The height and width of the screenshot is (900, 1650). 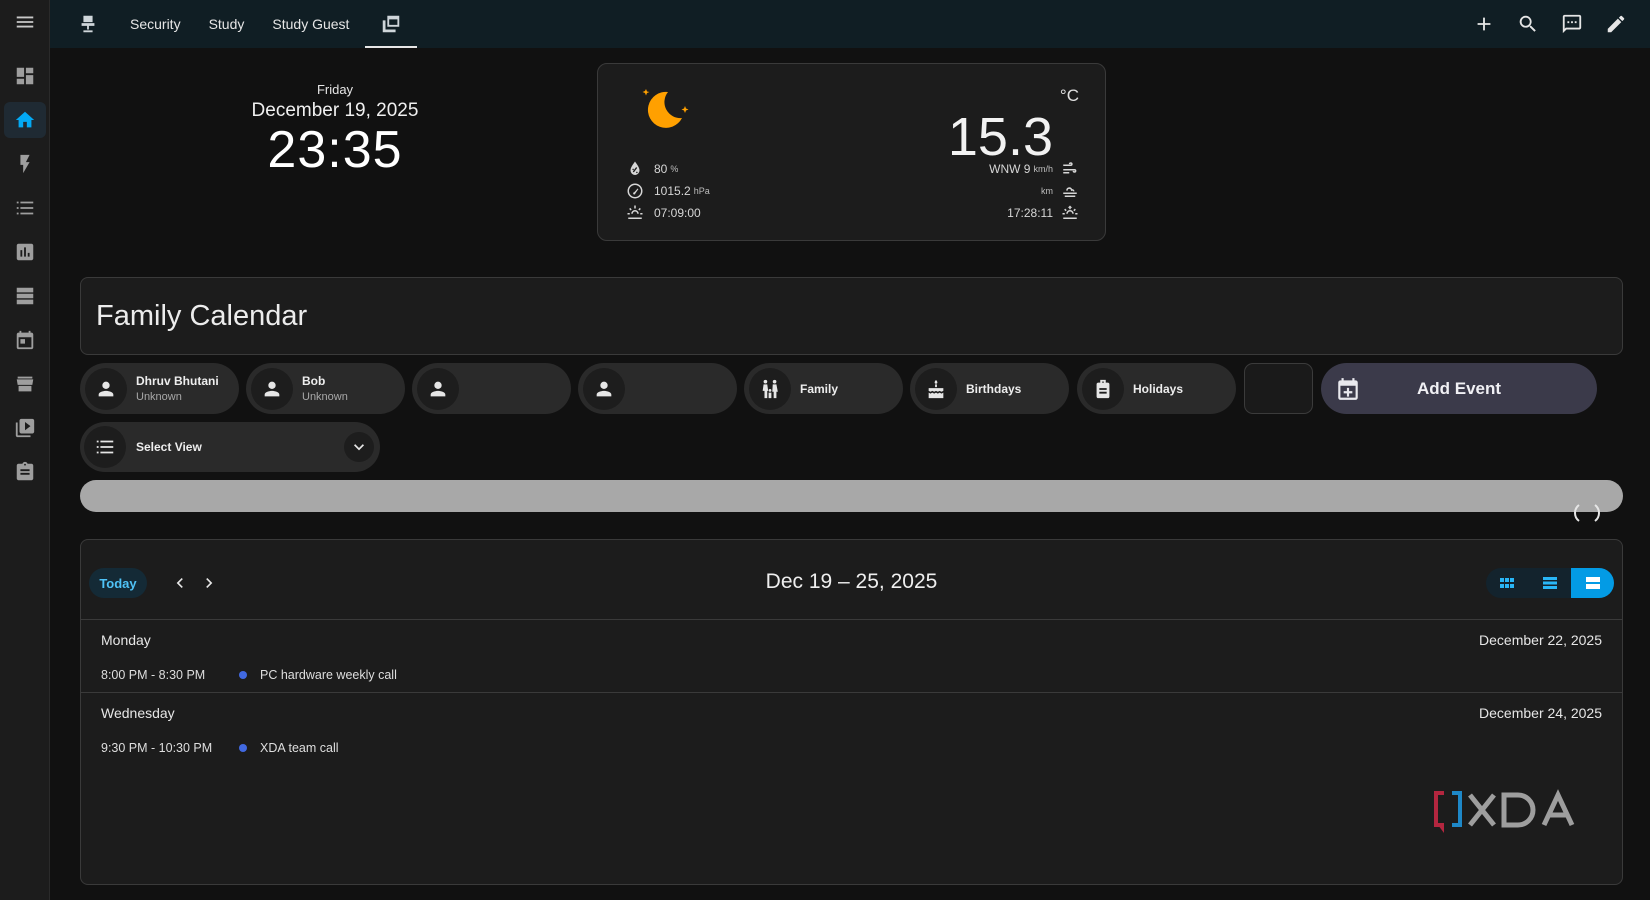 I want to click on bag-icon, so click(x=1103, y=388).